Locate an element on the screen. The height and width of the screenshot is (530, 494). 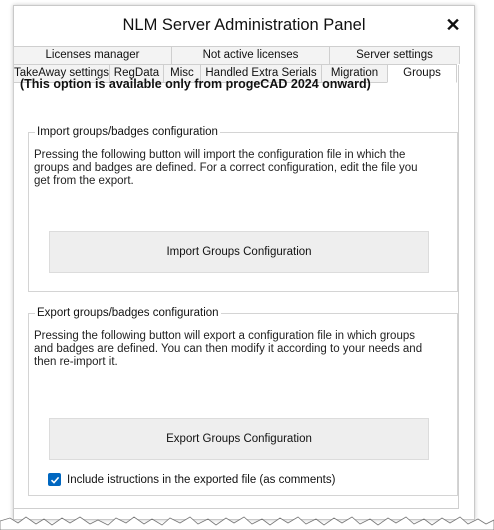
torn-edge is located at coordinates (247, 523).